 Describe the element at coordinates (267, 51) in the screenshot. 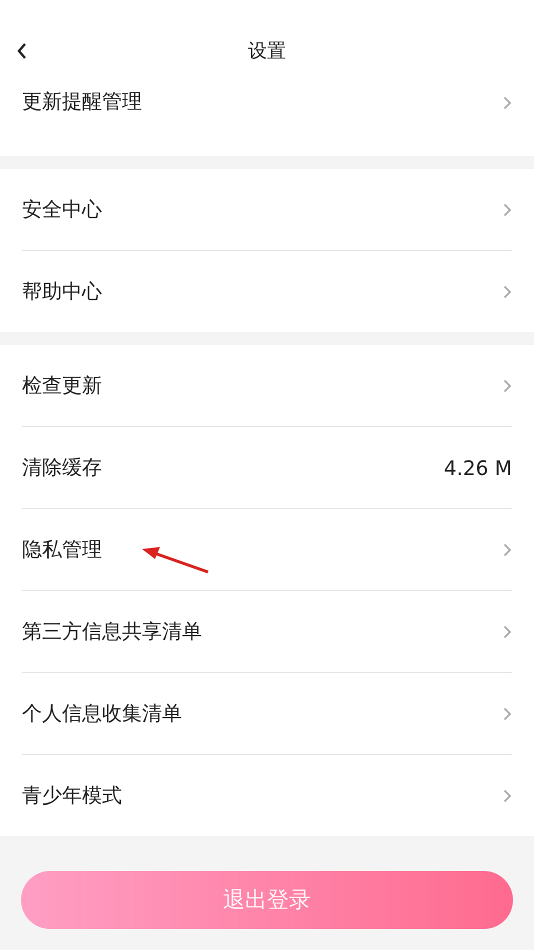

I see `page-title: 设置` at that location.